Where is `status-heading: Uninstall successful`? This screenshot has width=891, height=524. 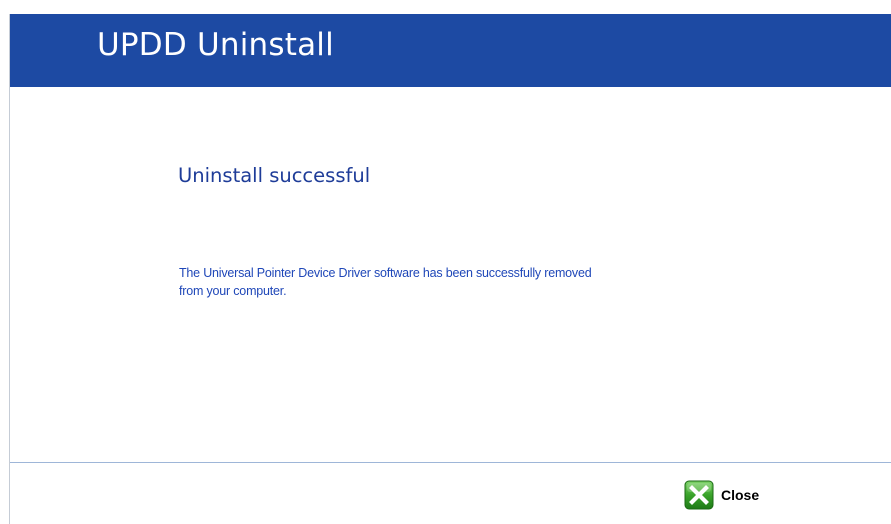 status-heading: Uninstall successful is located at coordinates (274, 175).